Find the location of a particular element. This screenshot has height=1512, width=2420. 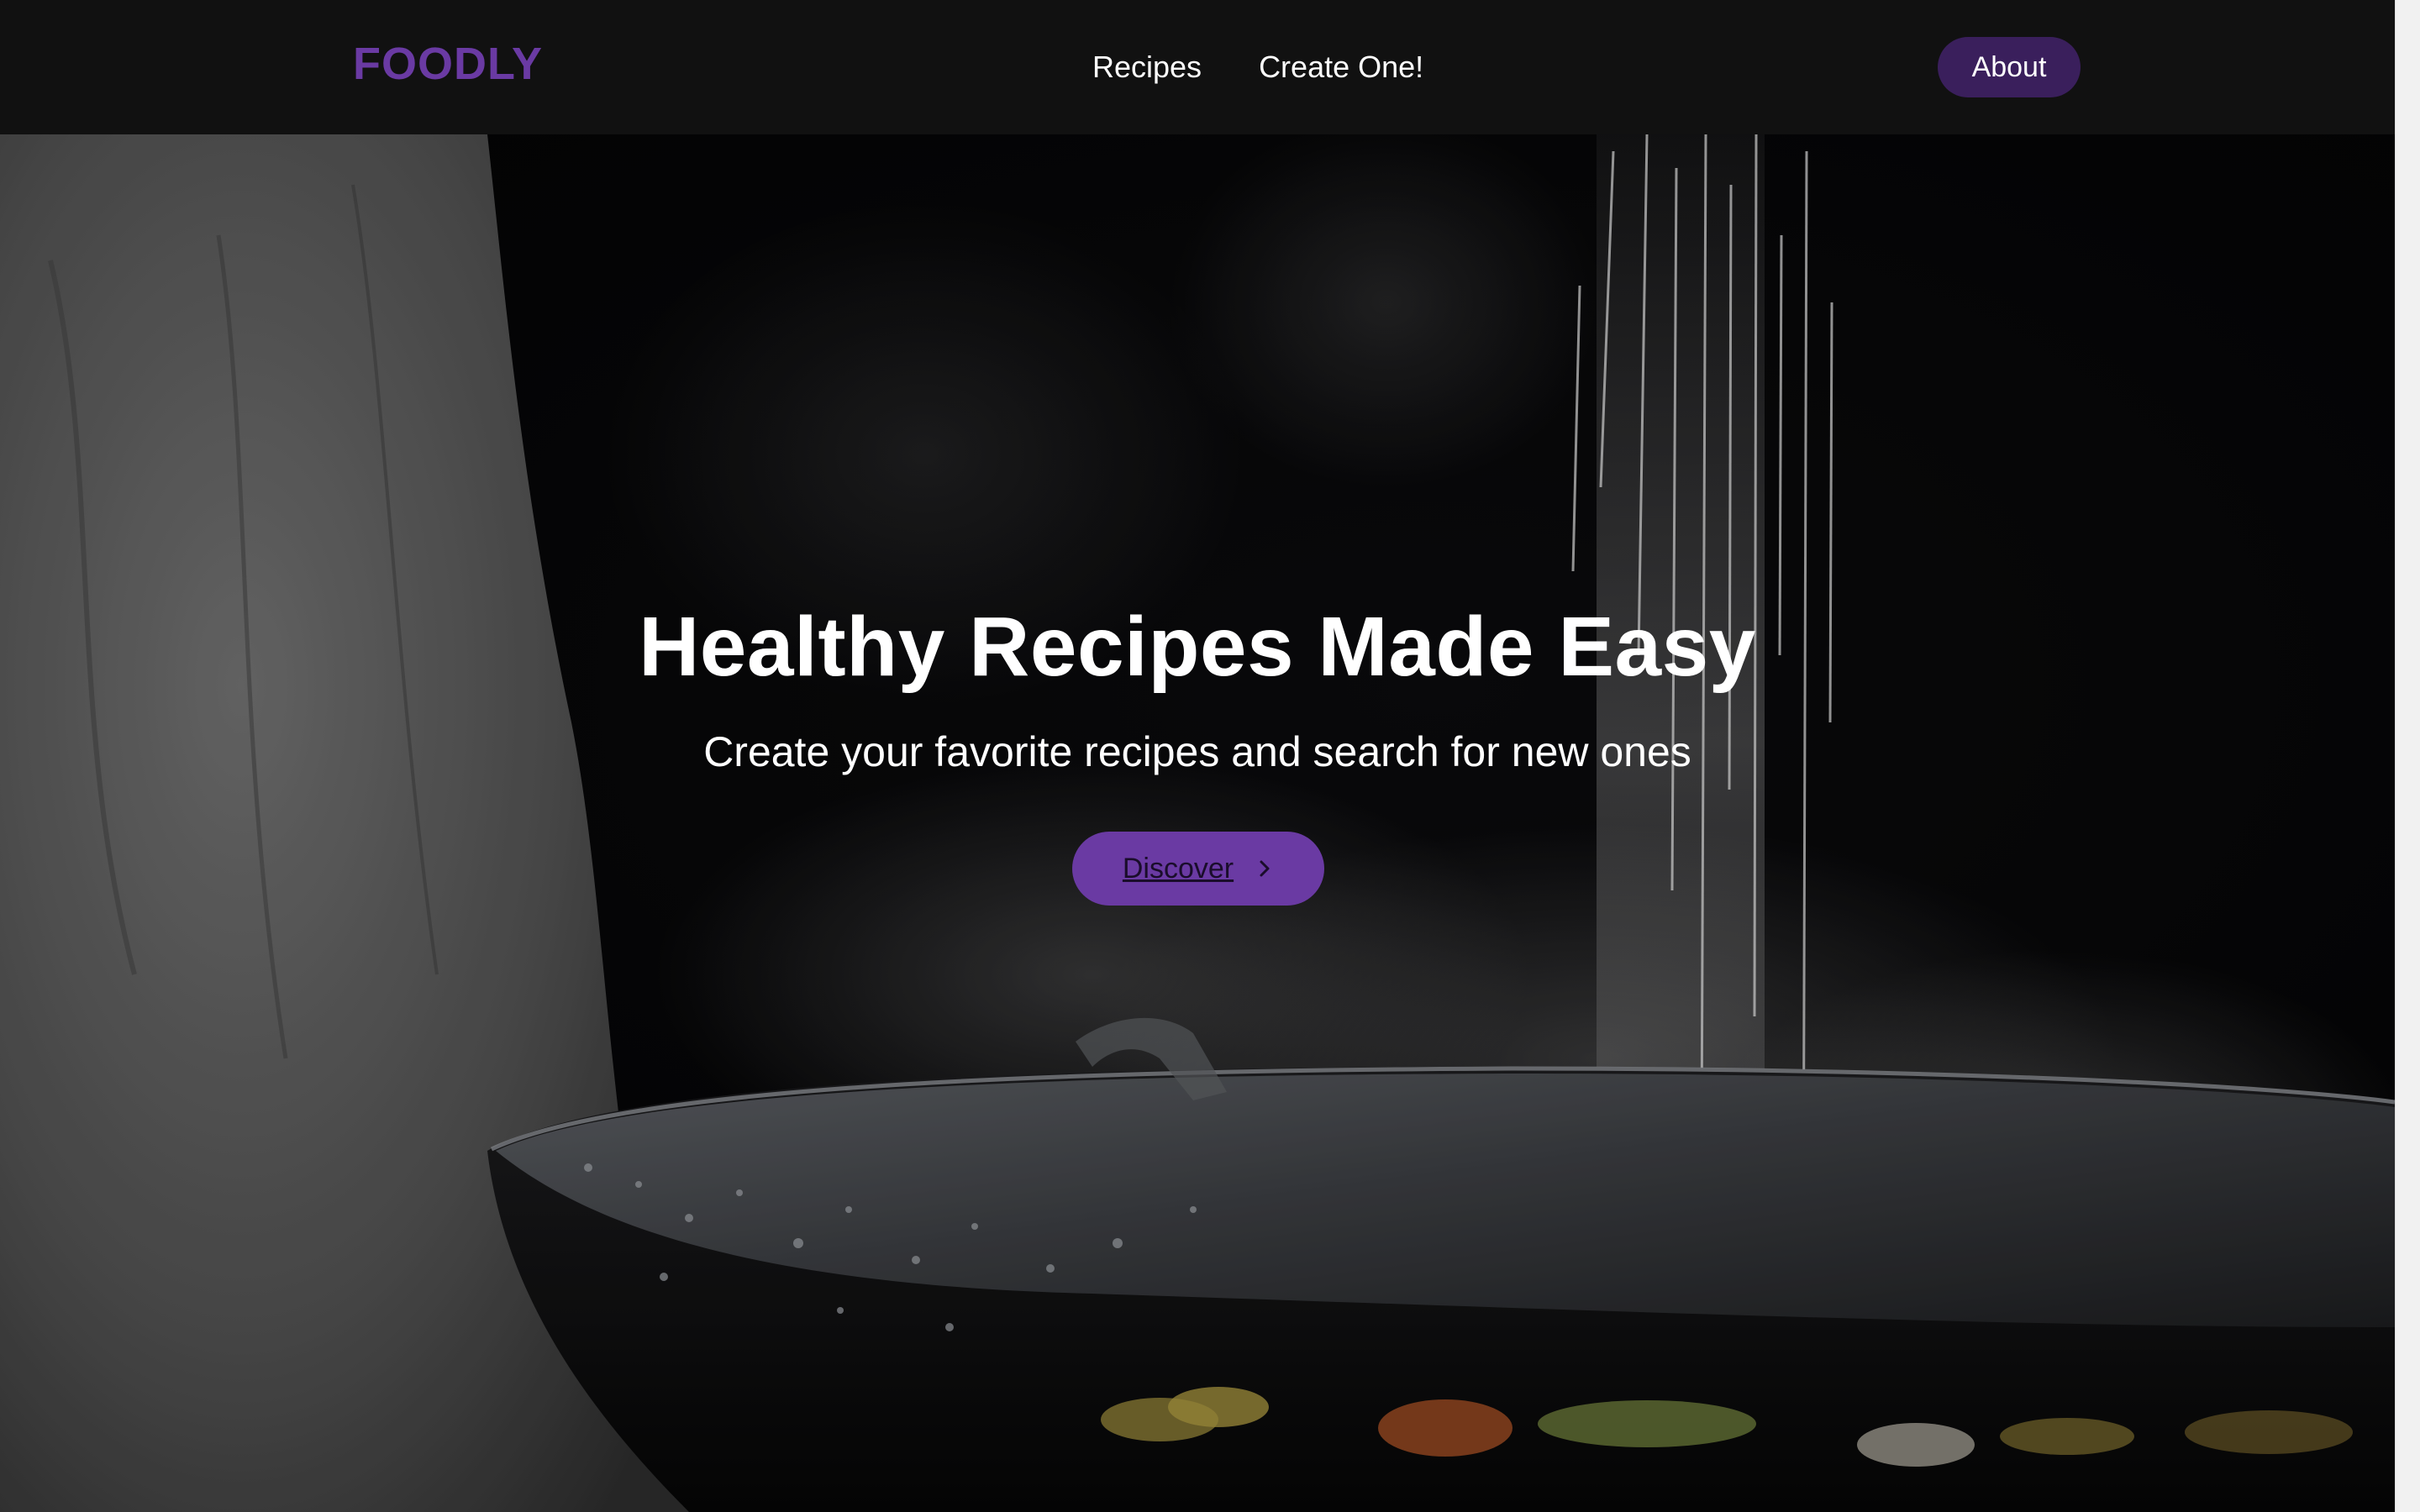

discover-button: Discover is located at coordinates (1198, 869).